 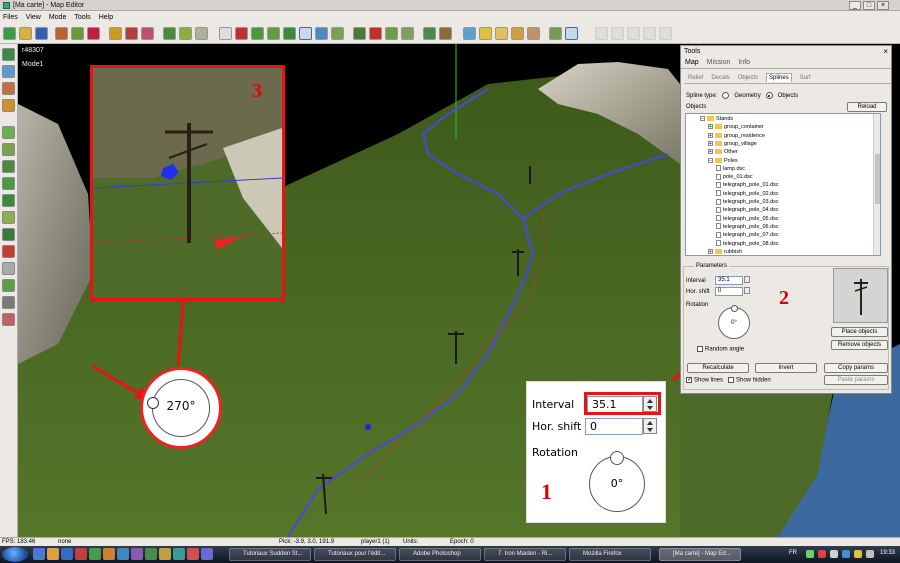 I want to click on surface-icon, so click(x=337, y=33).